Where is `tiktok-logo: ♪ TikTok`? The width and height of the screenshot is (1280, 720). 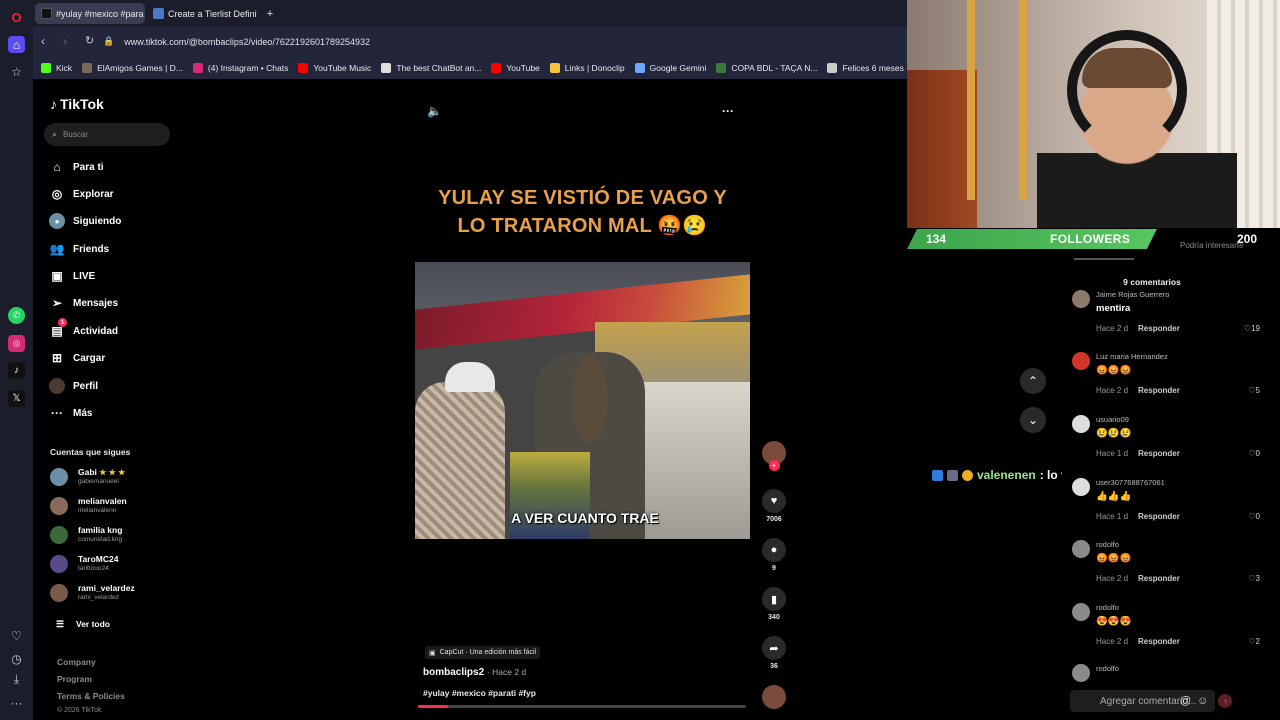
tiktok-logo: ♪ TikTok is located at coordinates (77, 104).